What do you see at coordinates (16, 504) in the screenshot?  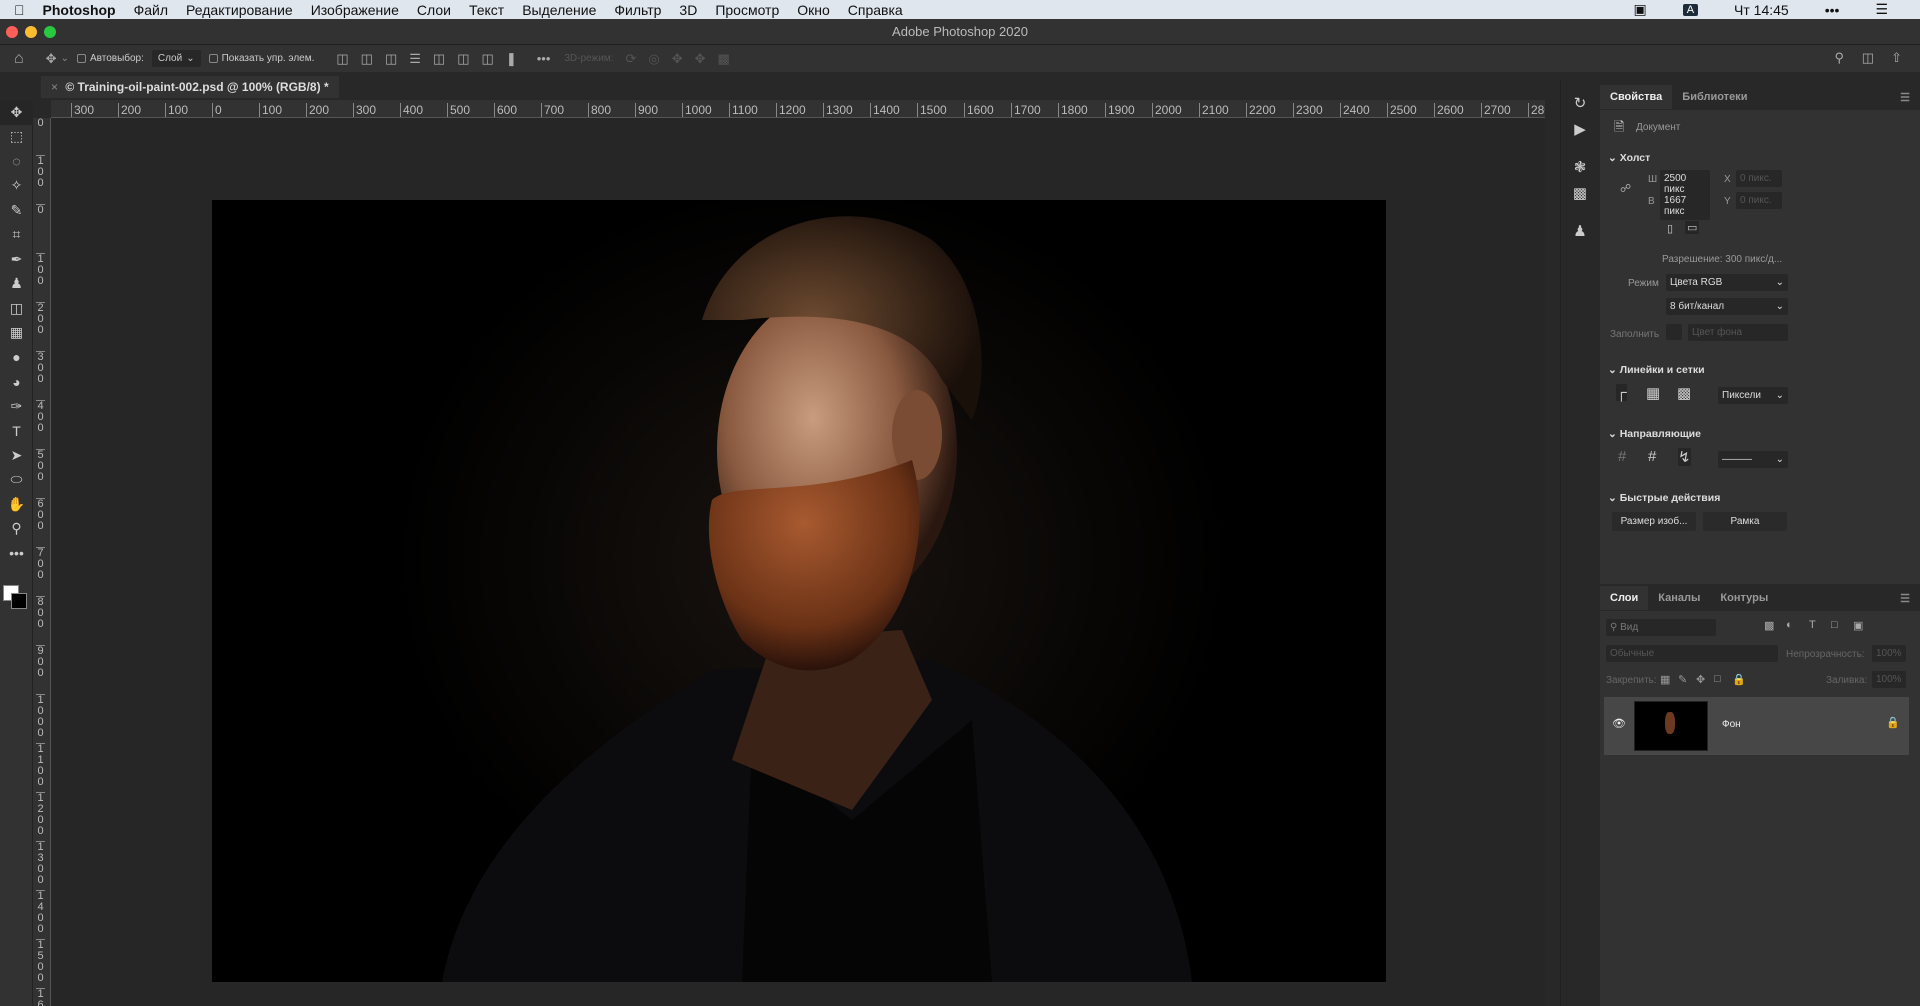 I see `hand-tool-icon: ✋` at bounding box center [16, 504].